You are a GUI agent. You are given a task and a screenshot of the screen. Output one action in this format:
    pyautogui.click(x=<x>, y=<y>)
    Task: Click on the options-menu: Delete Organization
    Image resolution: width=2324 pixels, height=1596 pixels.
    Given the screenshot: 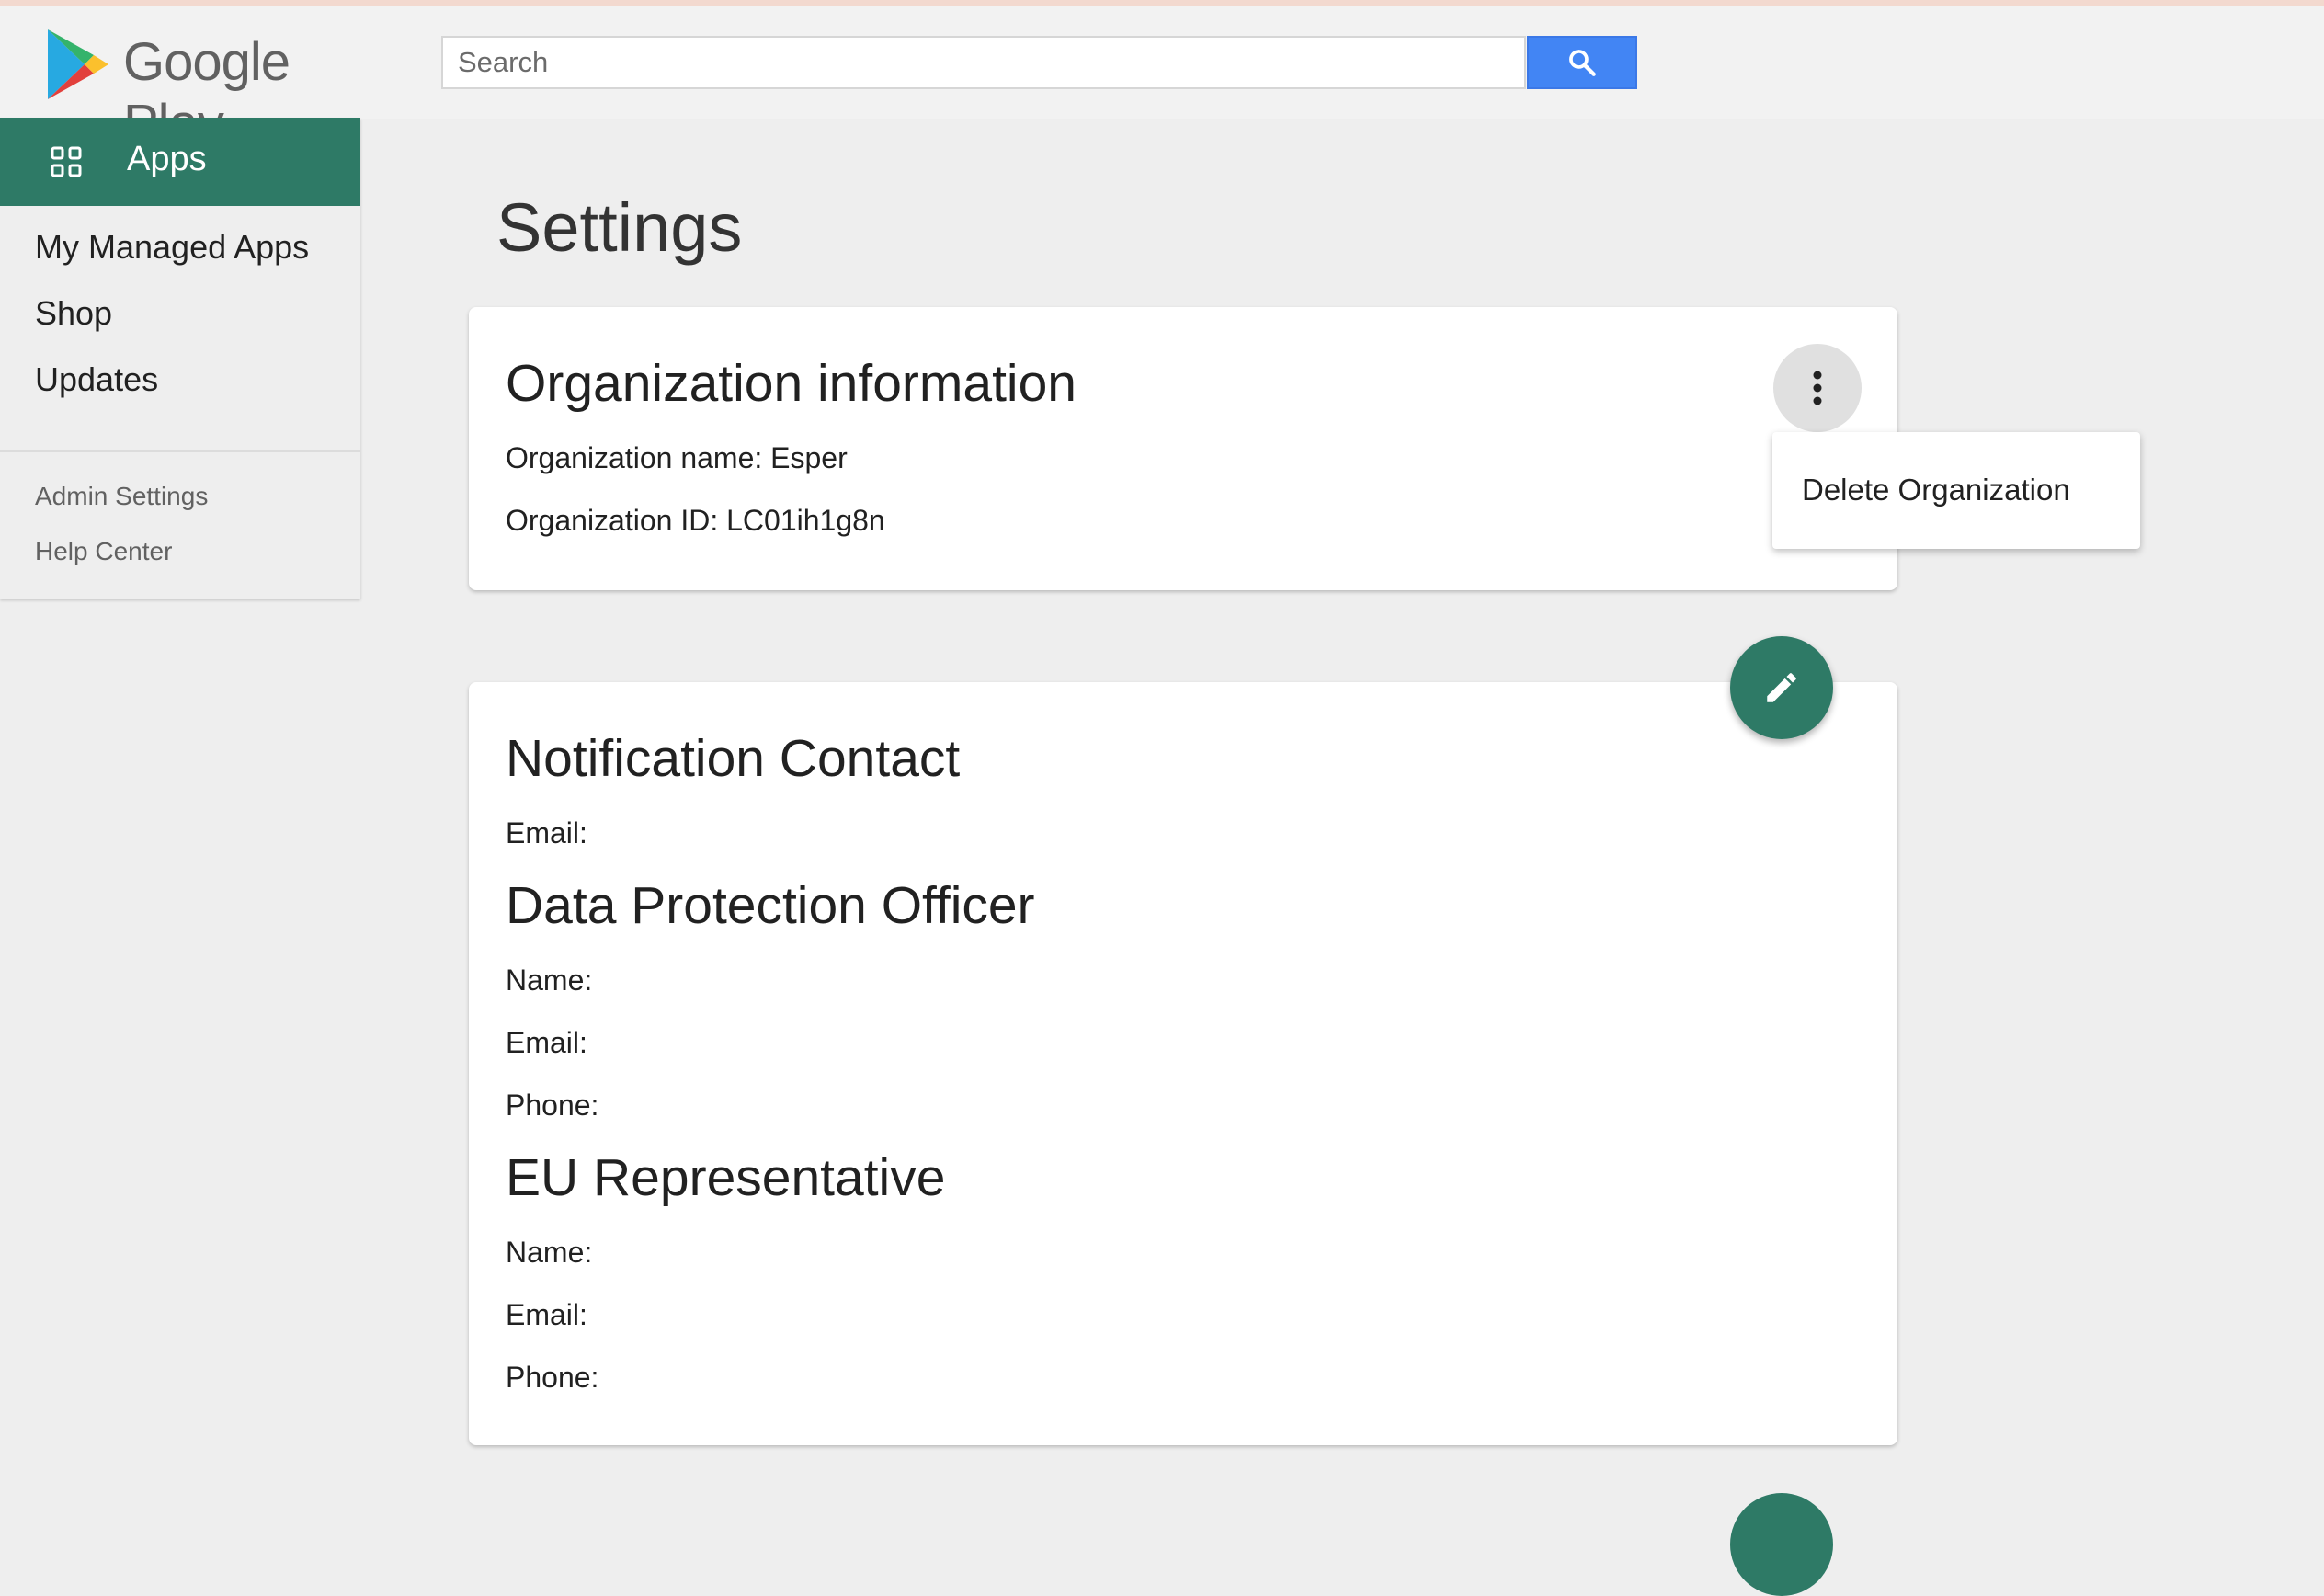 What is the action you would take?
    pyautogui.click(x=1956, y=491)
    